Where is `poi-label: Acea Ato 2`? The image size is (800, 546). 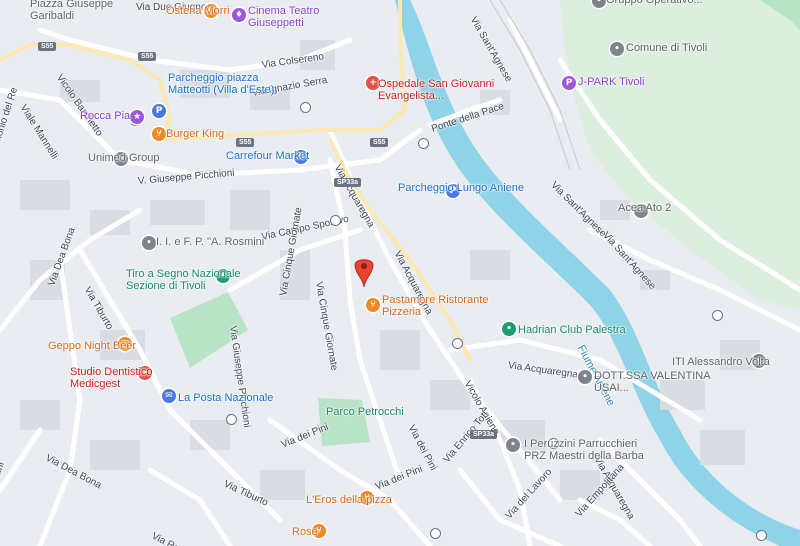
poi-label: Acea Ato 2 is located at coordinates (683, 208).